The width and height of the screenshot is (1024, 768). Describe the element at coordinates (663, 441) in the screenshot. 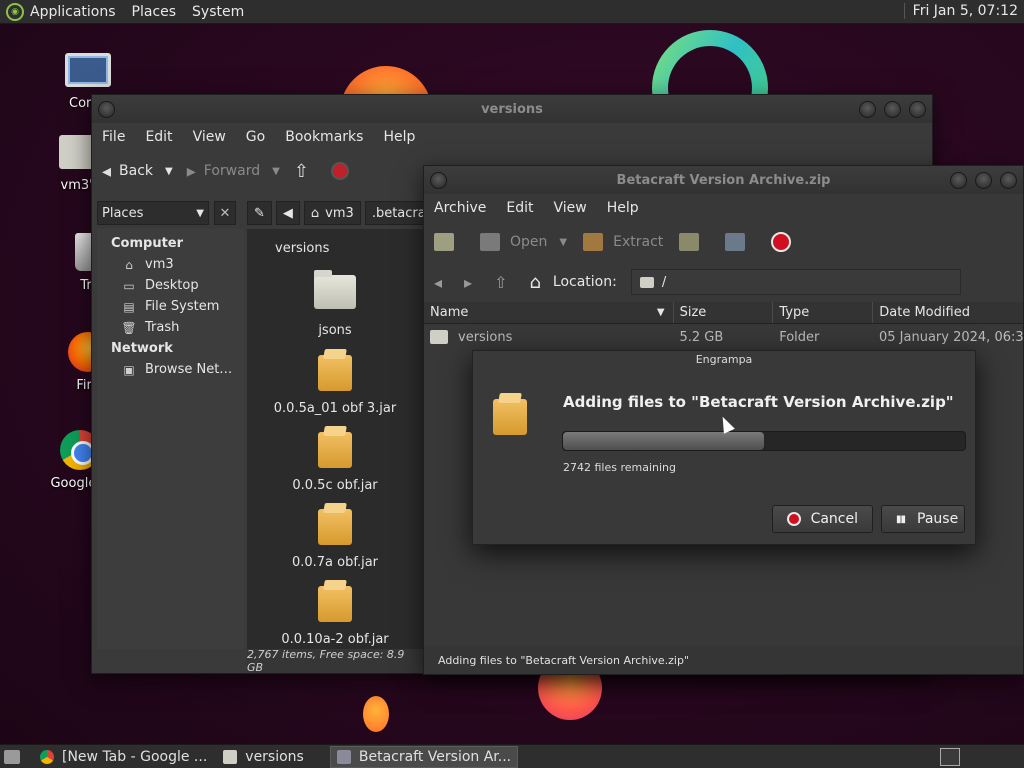

I see `progress-fill` at that location.